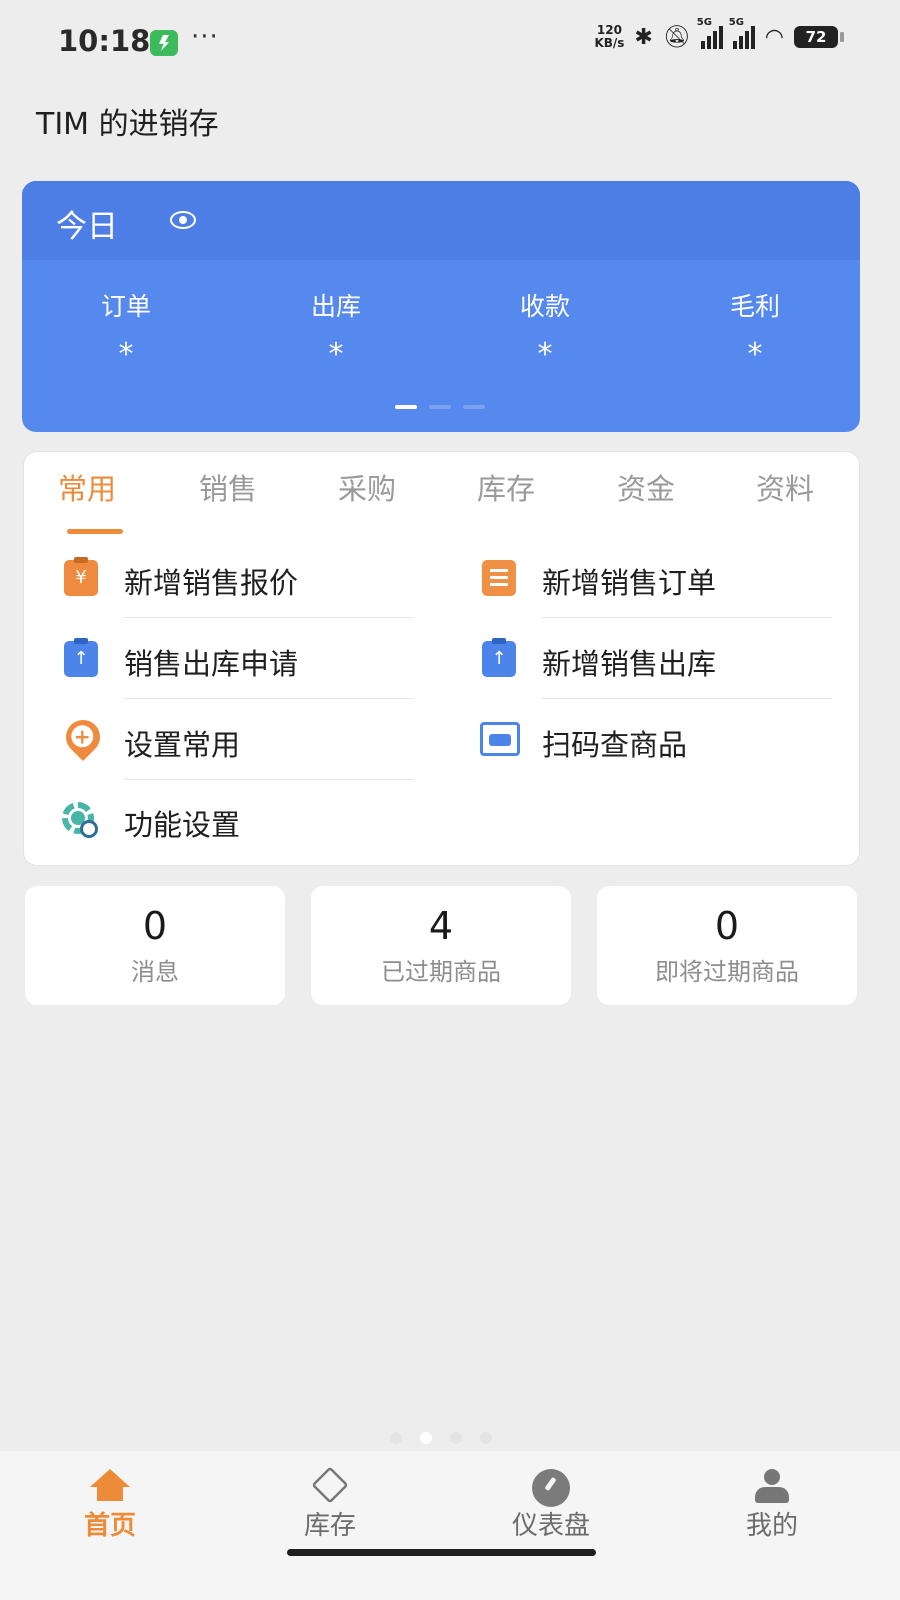 This screenshot has width=900, height=1600. Describe the element at coordinates (426, 1438) in the screenshot. I see `page-dot-active` at that location.